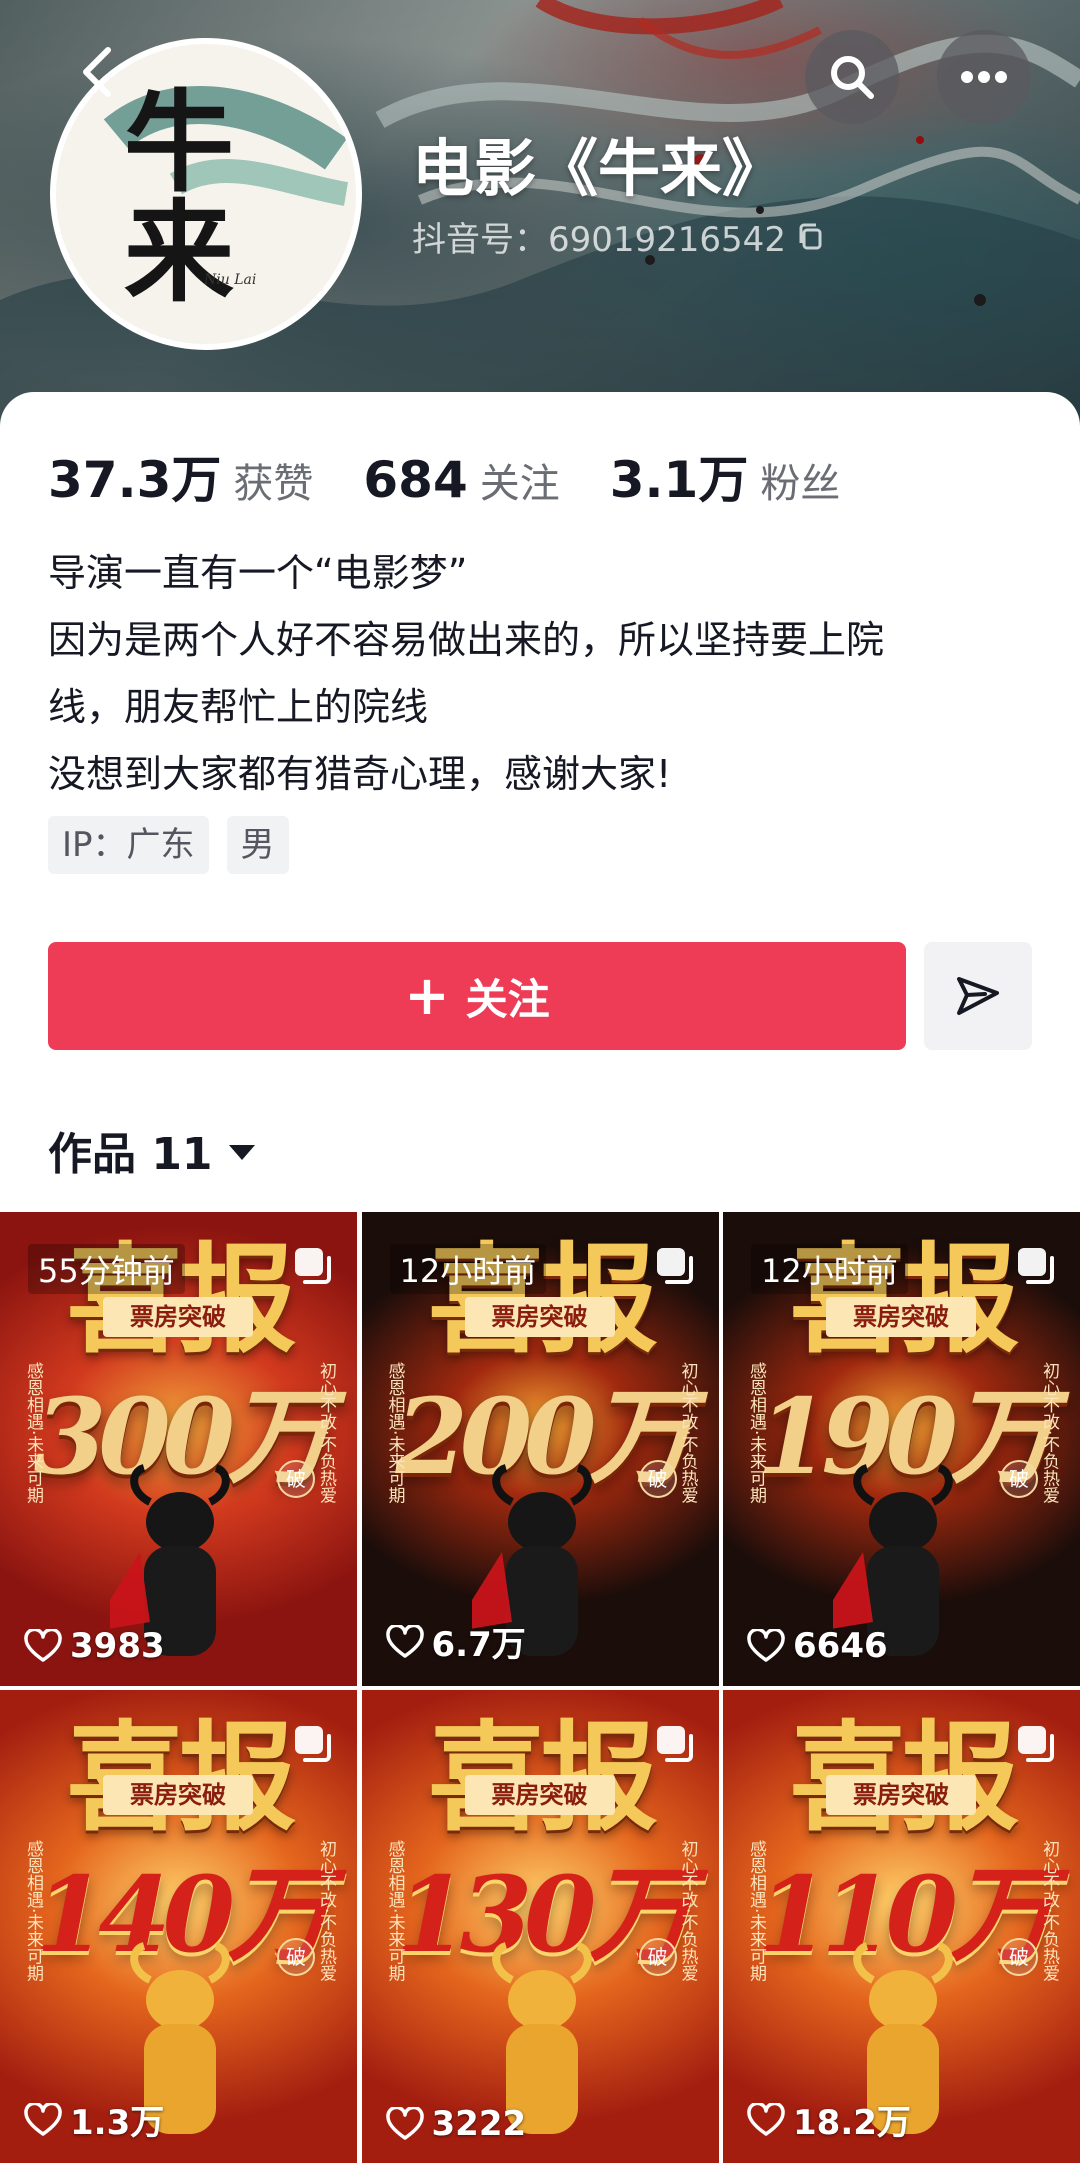 The height and width of the screenshot is (2163, 1080). What do you see at coordinates (679, 480) in the screenshot?
I see `stat-followers-value: 3.1万` at bounding box center [679, 480].